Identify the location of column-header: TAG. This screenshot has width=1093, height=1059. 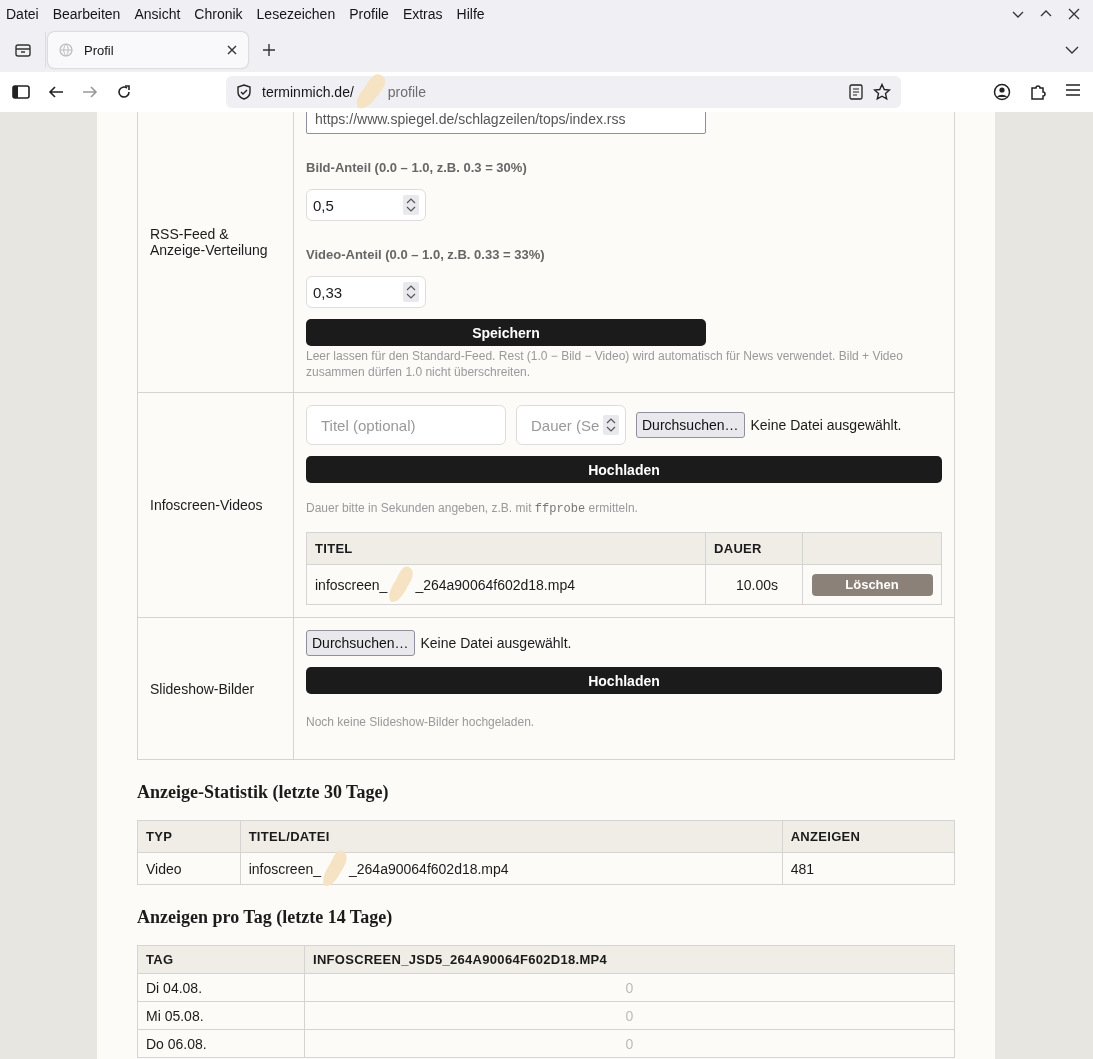
(221, 959).